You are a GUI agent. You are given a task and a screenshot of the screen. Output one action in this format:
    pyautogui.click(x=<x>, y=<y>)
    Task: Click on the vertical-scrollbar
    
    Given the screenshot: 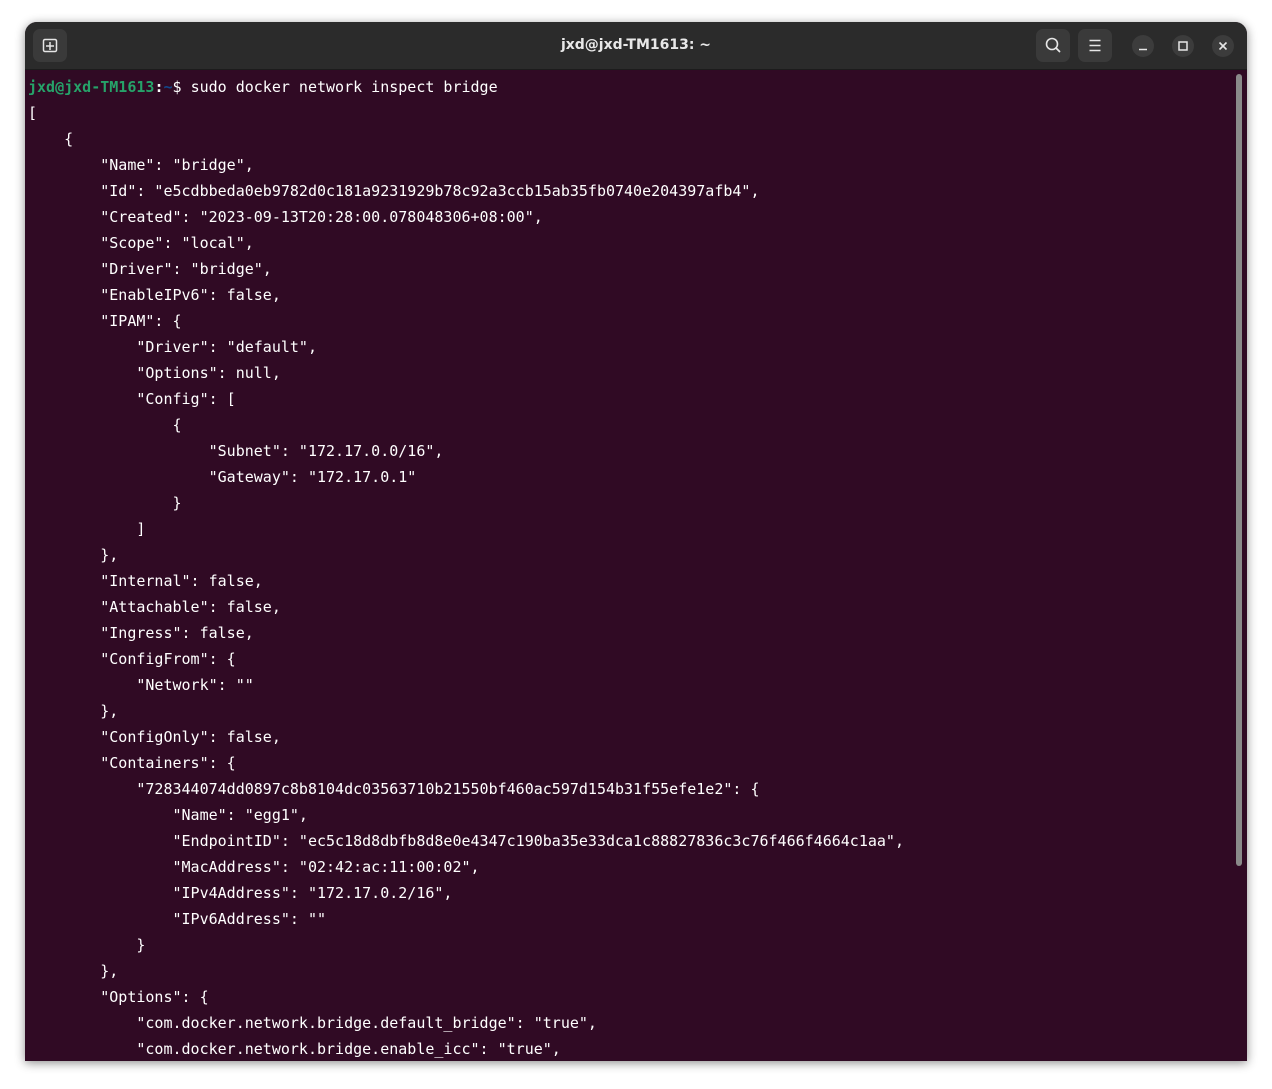 What is the action you would take?
    pyautogui.click(x=1239, y=470)
    